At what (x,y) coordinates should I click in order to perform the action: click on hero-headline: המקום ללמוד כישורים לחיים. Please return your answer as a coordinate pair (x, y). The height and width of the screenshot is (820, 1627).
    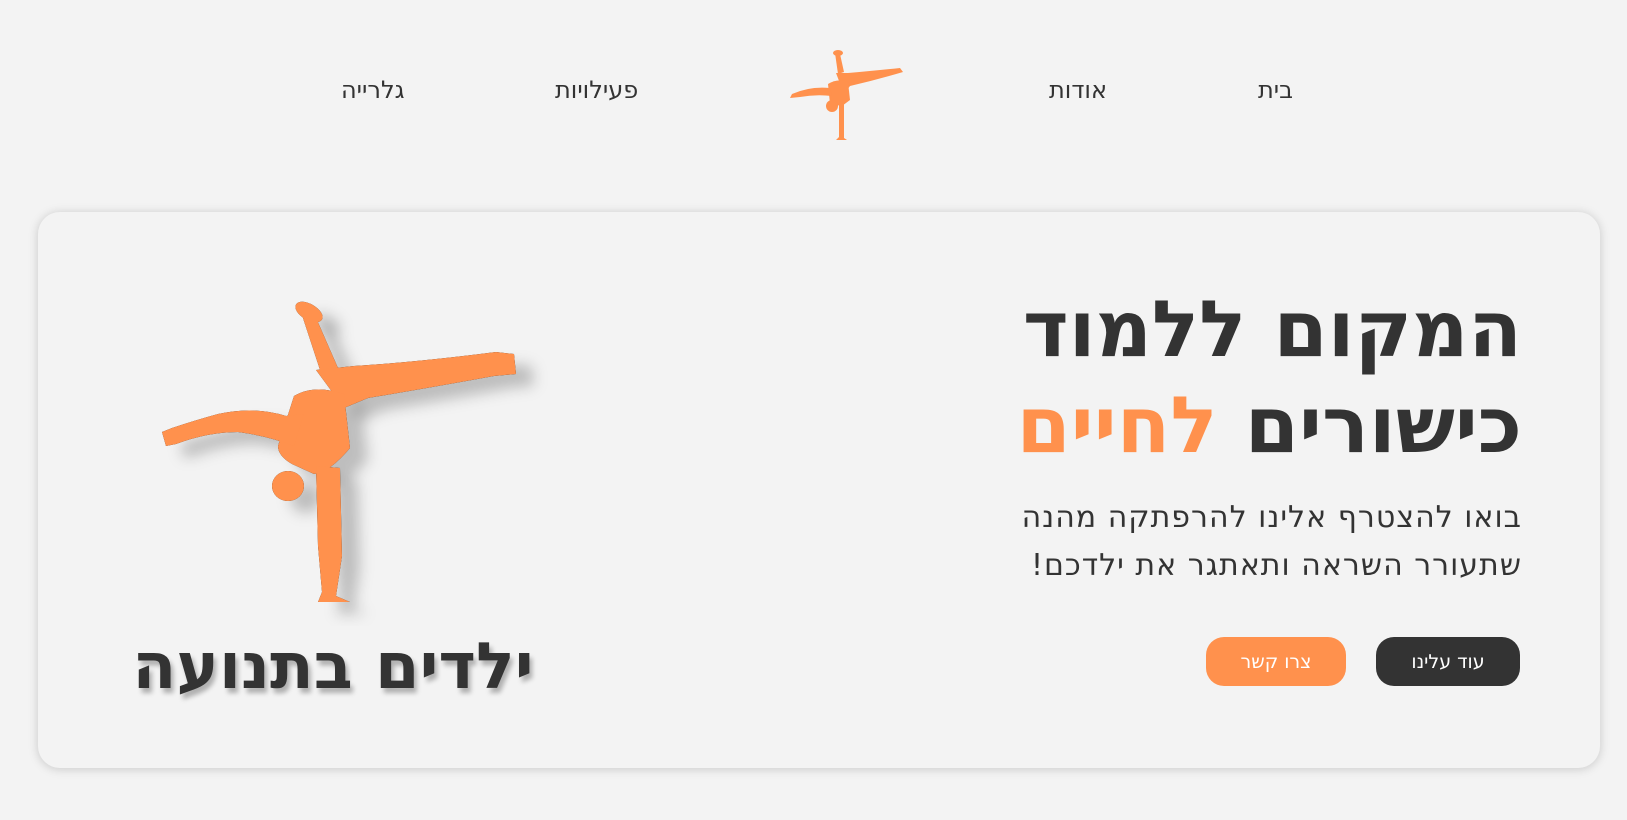
    Looking at the image, I should click on (1132, 378).